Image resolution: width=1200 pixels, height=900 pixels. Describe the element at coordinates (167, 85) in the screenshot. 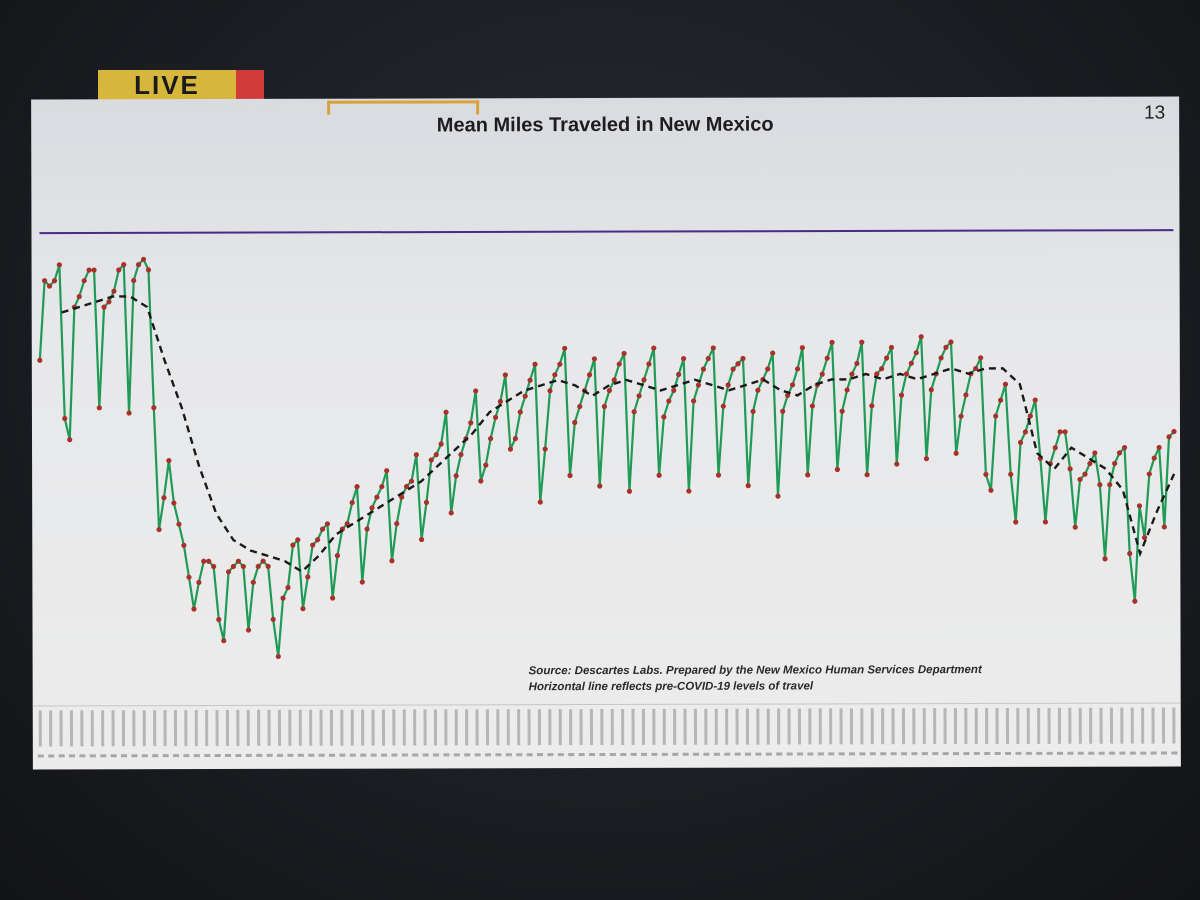

I see `live-badge: LIVE` at that location.